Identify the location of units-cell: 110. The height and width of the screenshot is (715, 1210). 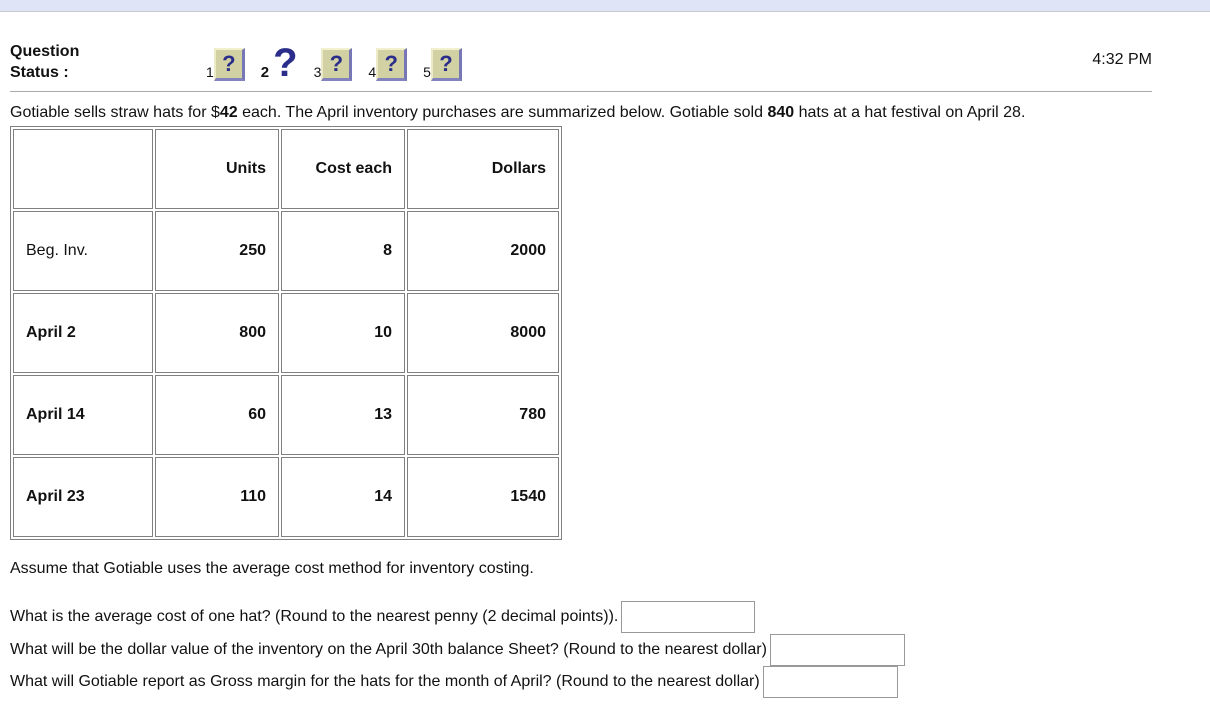
(217, 497).